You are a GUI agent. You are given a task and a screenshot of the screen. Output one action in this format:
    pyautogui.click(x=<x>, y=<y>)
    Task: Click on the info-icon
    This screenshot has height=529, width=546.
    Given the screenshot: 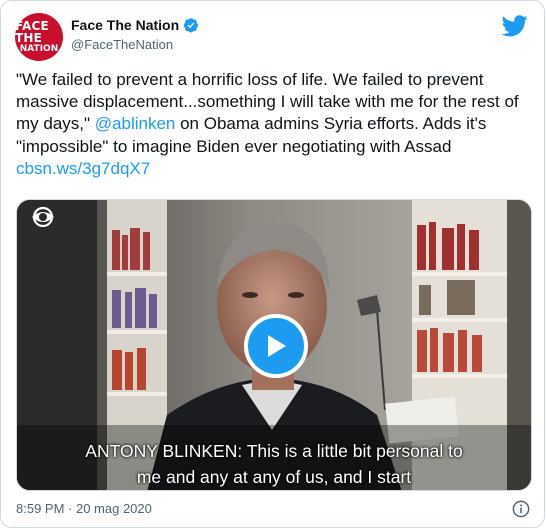 What is the action you would take?
    pyautogui.click(x=521, y=509)
    